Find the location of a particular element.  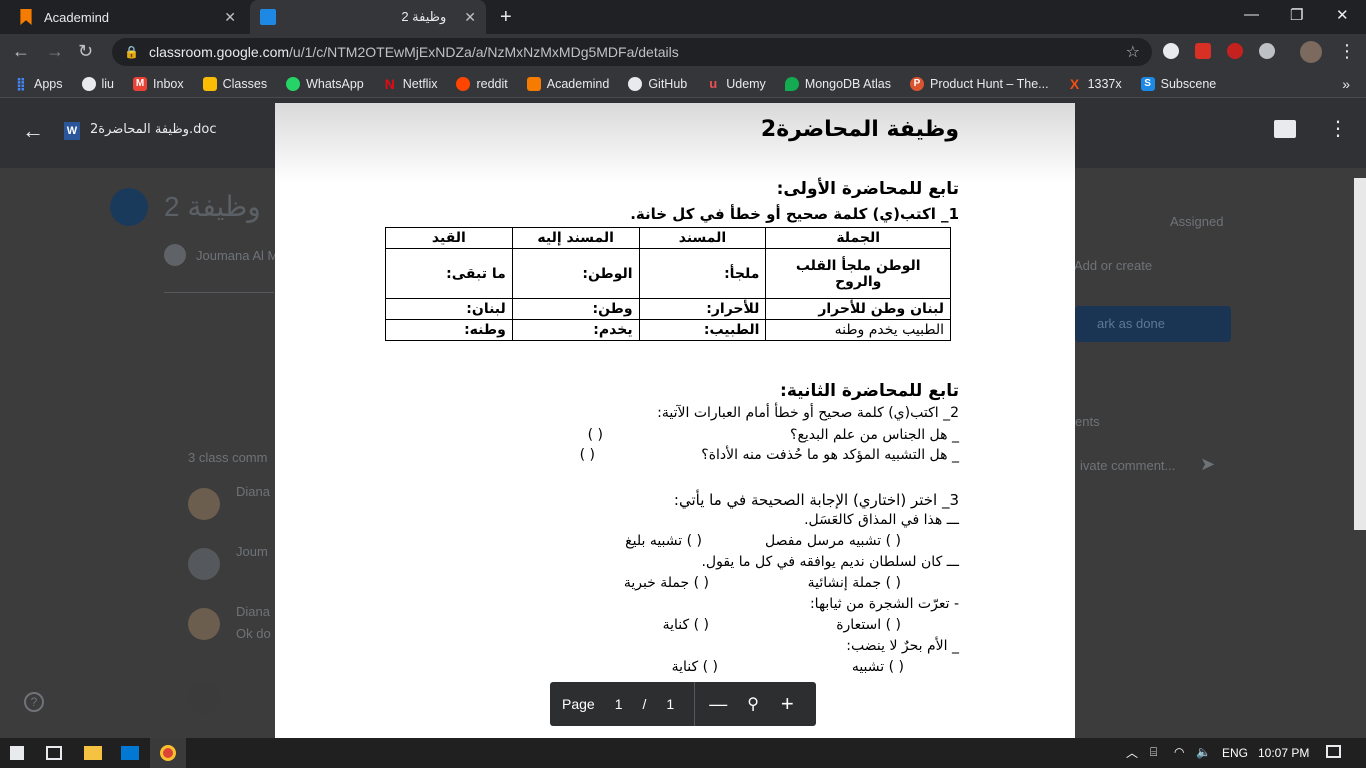

option: ( ) تشبيه بليغ is located at coordinates (663, 541).